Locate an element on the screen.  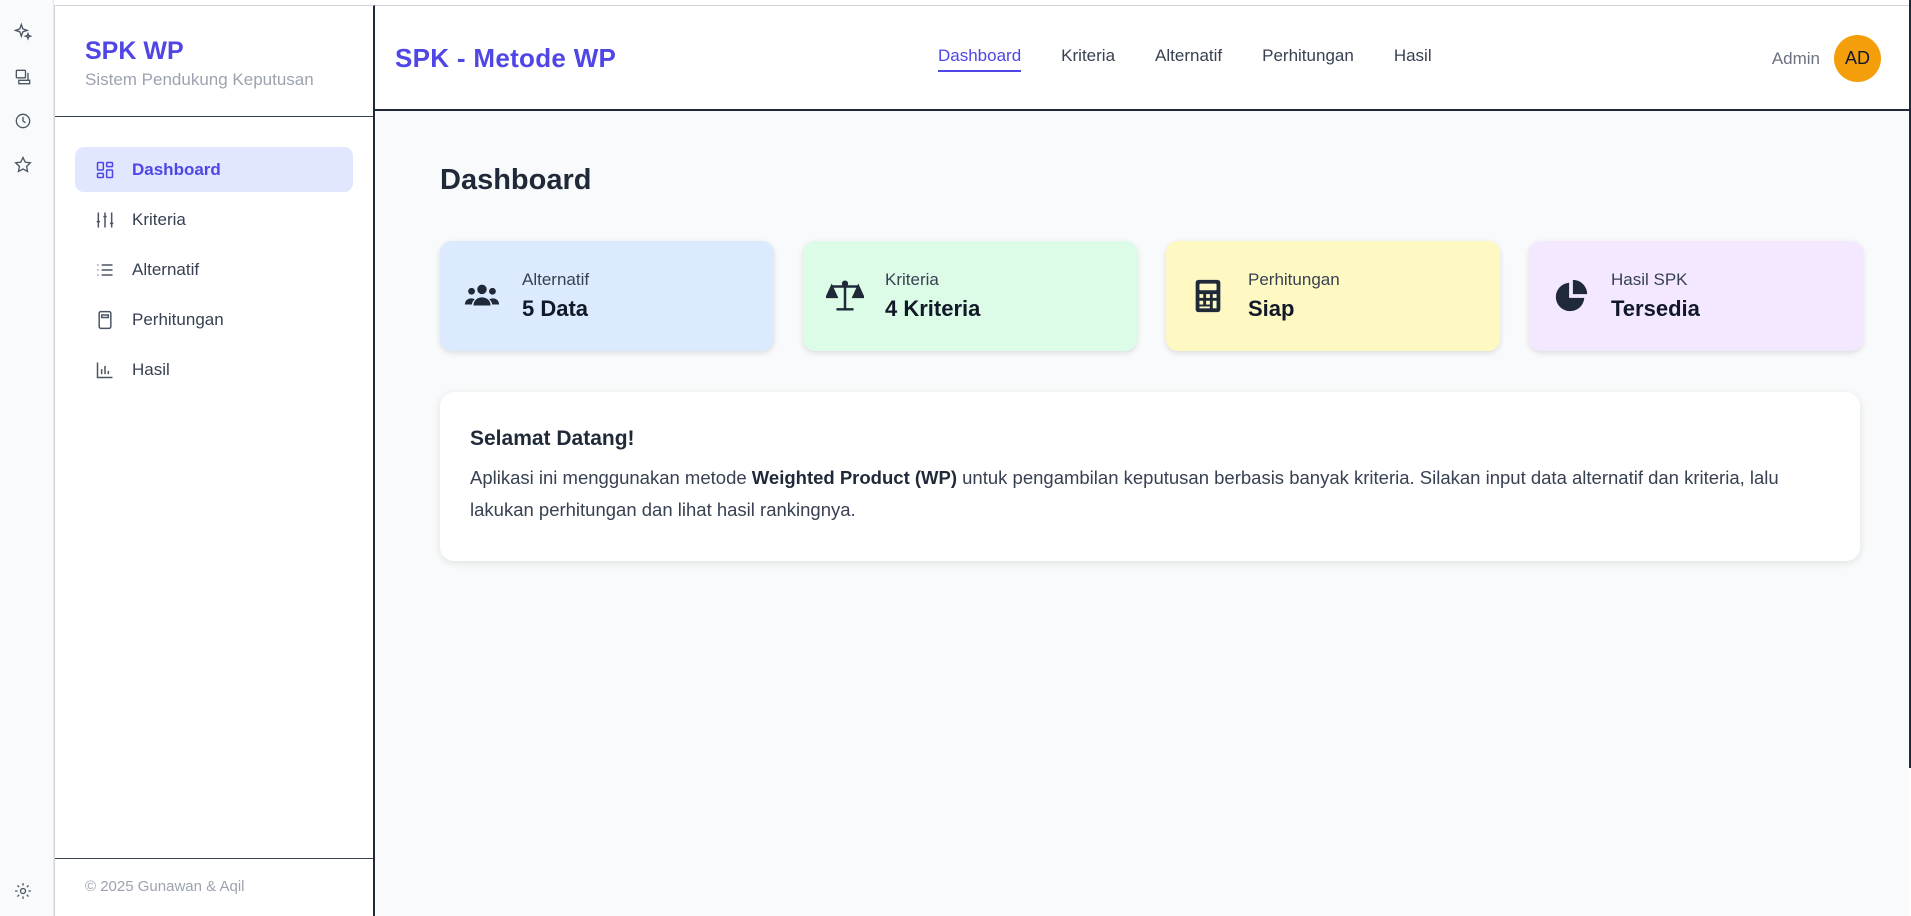
welcome-method-name: Weighted Product (WP) is located at coordinates (854, 477).